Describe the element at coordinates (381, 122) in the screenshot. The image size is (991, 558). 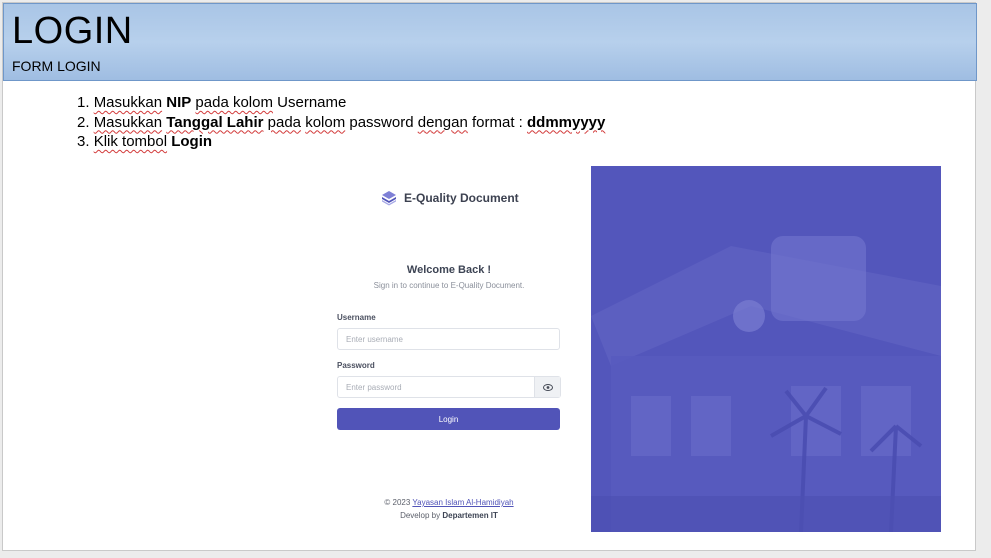
I see `step-text: password` at that location.